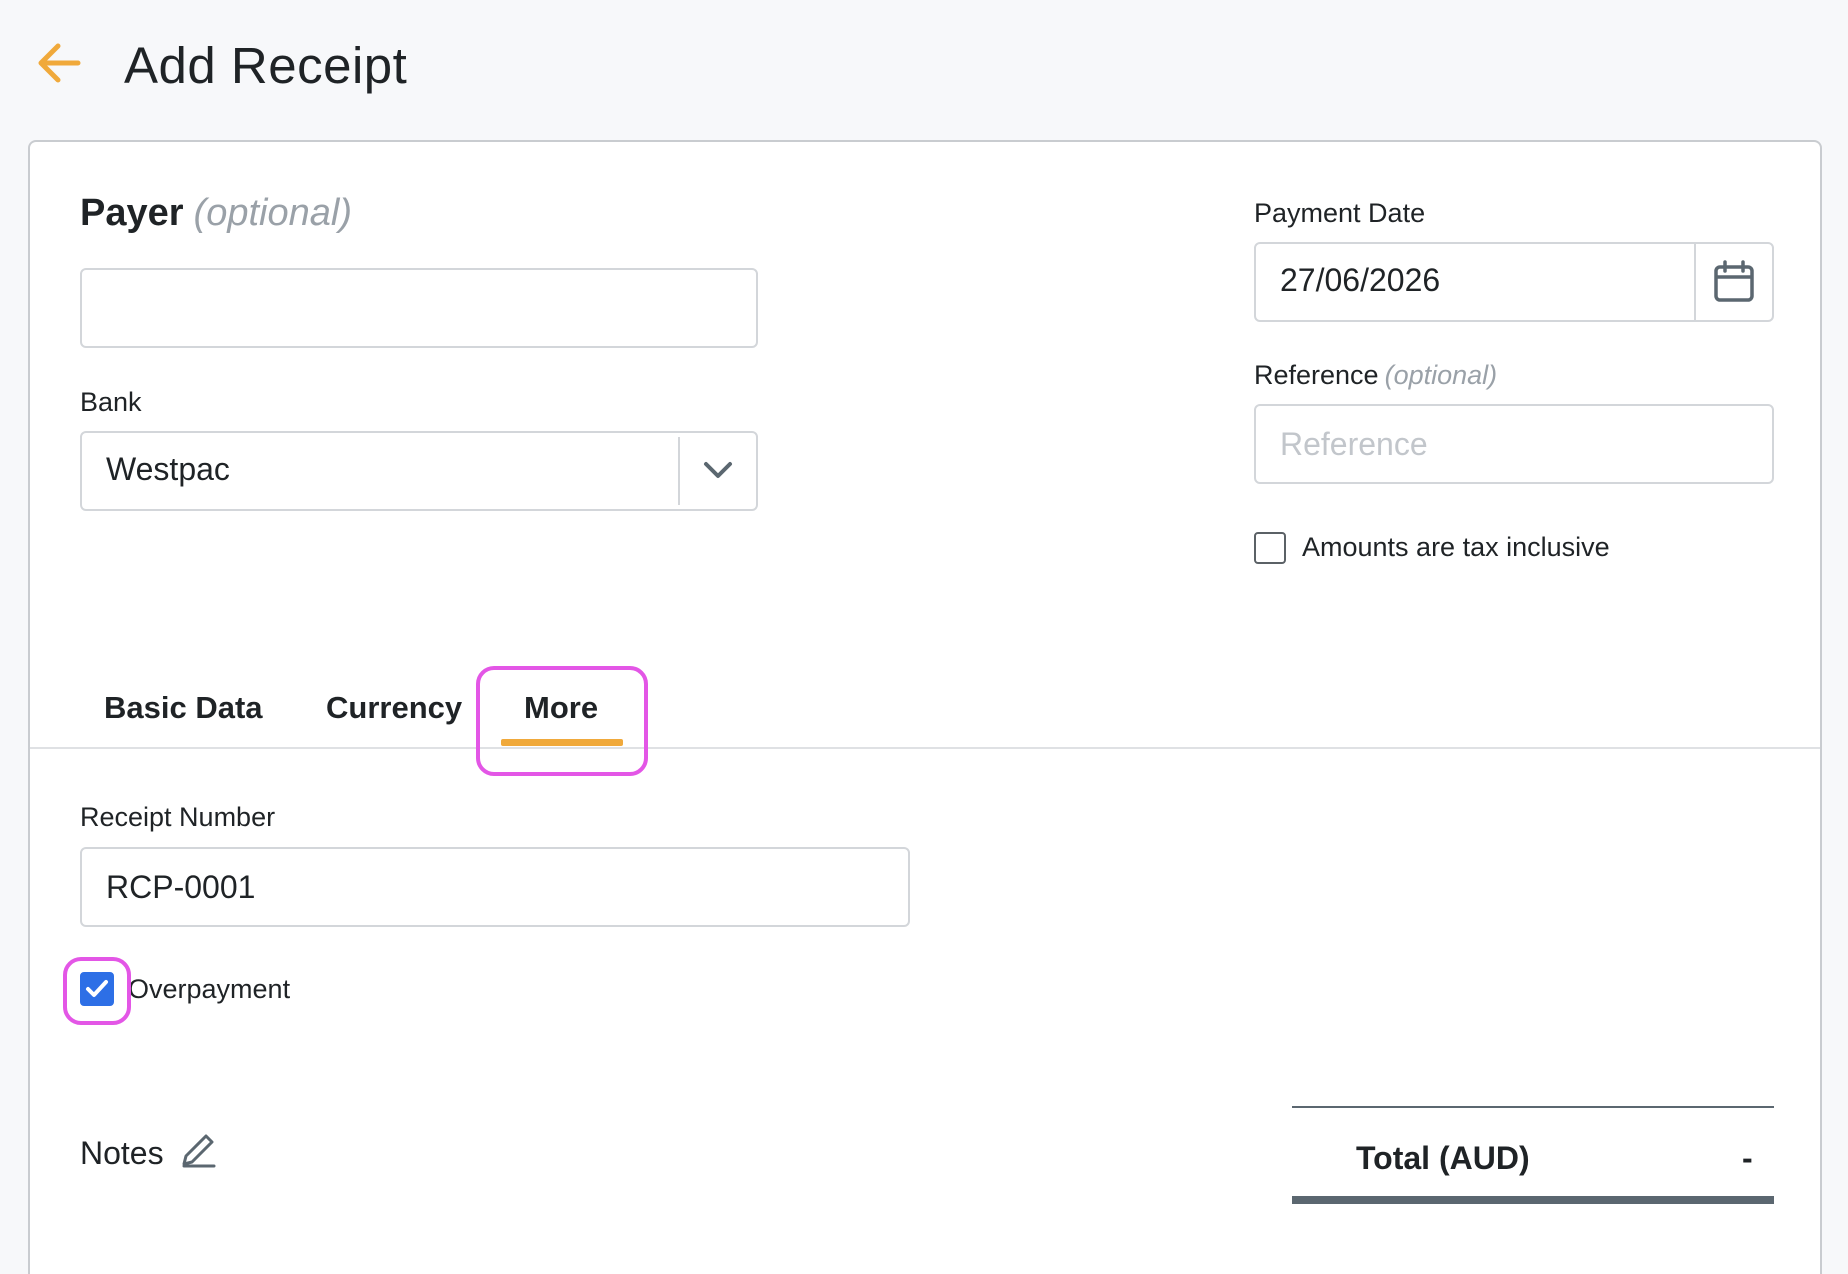 The height and width of the screenshot is (1274, 1848). Describe the element at coordinates (924, 70) in the screenshot. I see `page-header: Add Receipt` at that location.